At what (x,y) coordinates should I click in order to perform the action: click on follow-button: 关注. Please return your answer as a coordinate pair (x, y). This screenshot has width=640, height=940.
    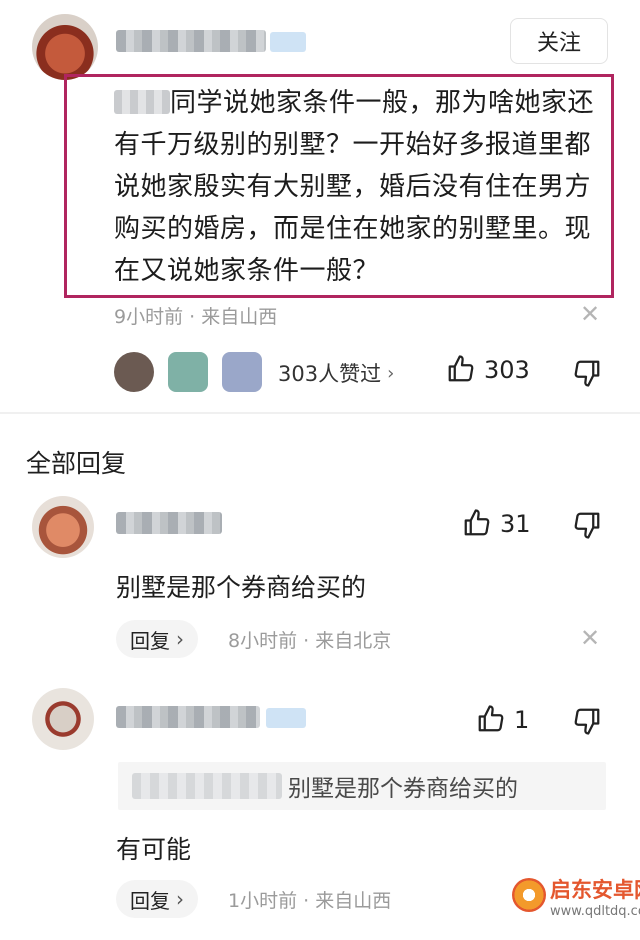
    Looking at the image, I should click on (559, 41).